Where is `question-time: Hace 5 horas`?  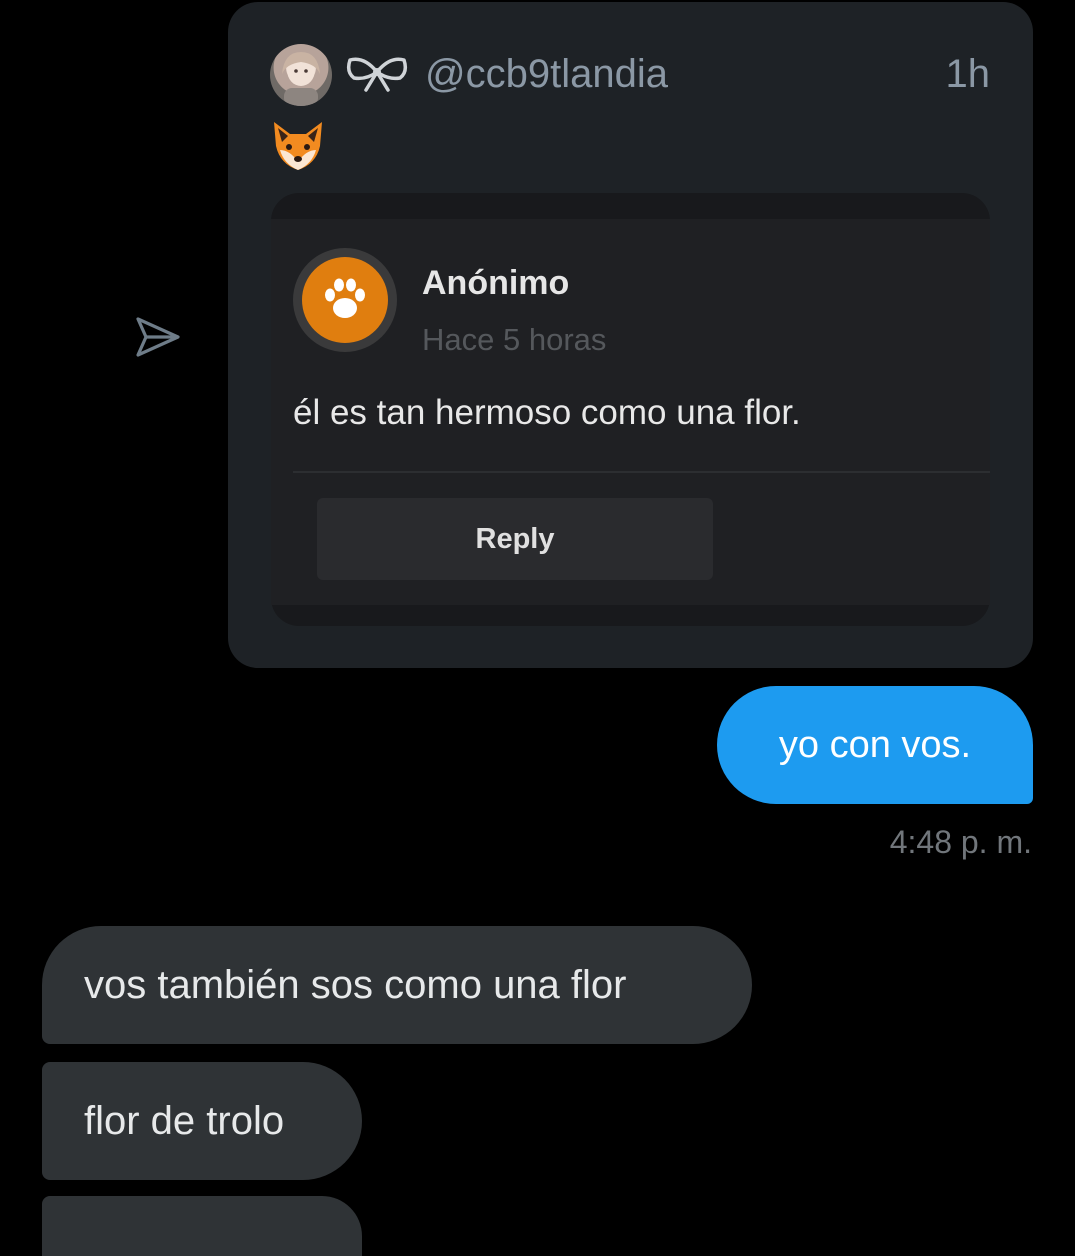 question-time: Hace 5 horas is located at coordinates (514, 339).